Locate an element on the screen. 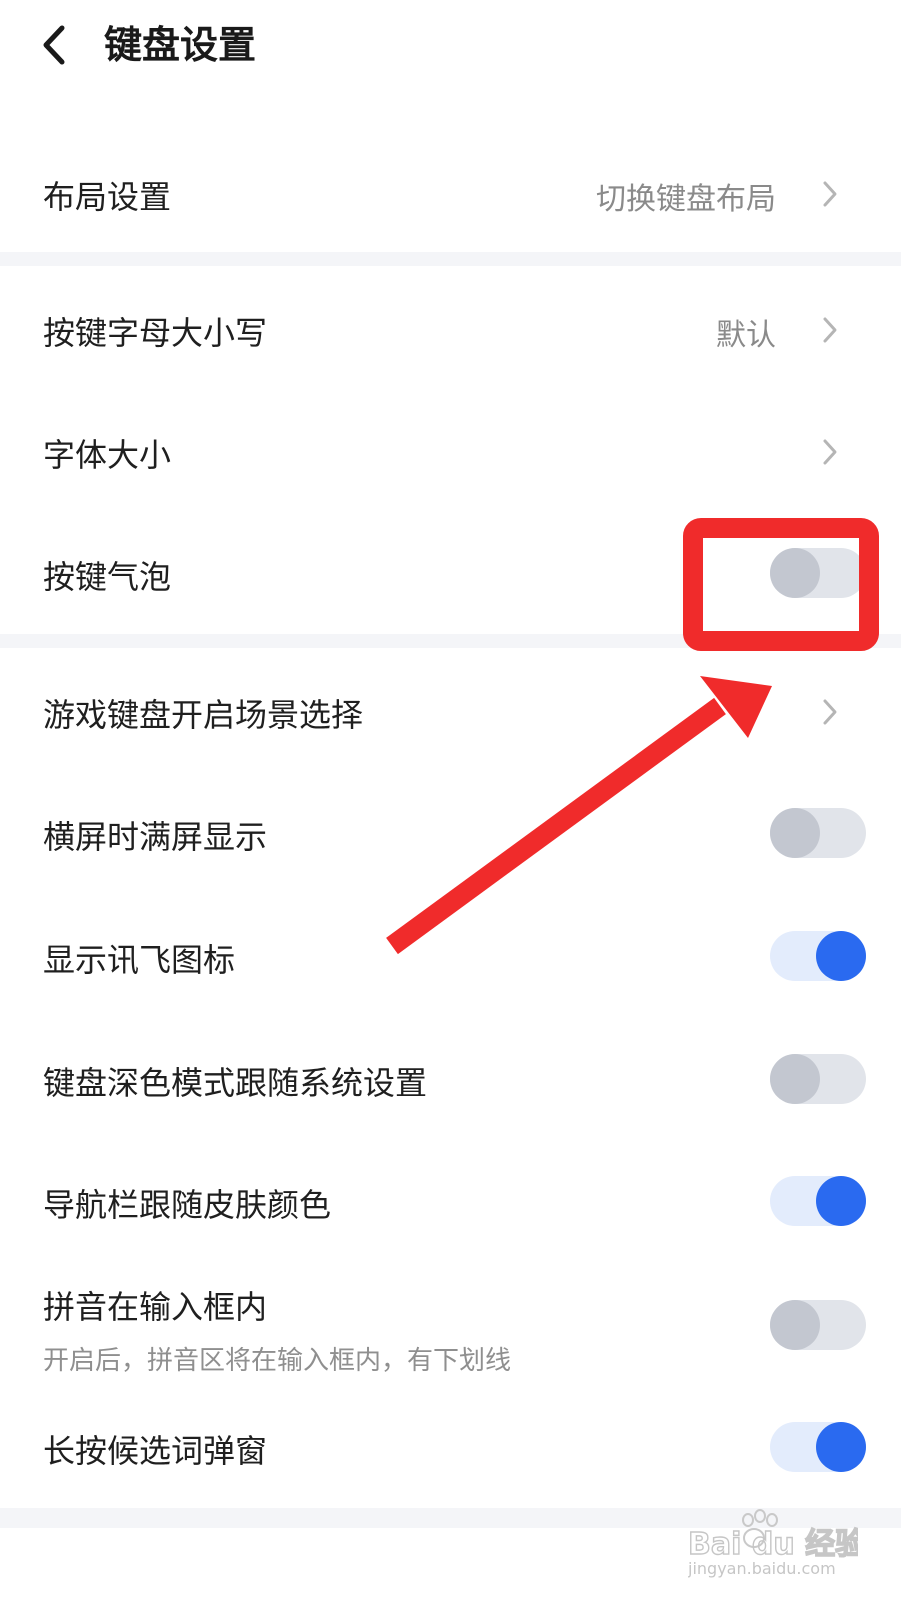 The image size is (901, 1600). font-size-label: 字体大小 is located at coordinates (107, 455).